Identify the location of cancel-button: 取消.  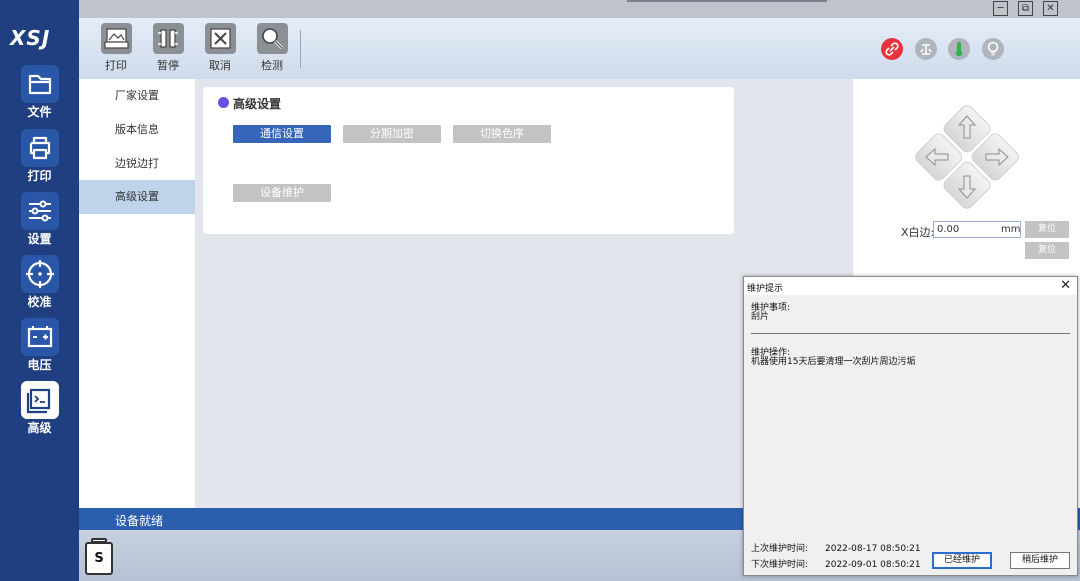
(220, 48).